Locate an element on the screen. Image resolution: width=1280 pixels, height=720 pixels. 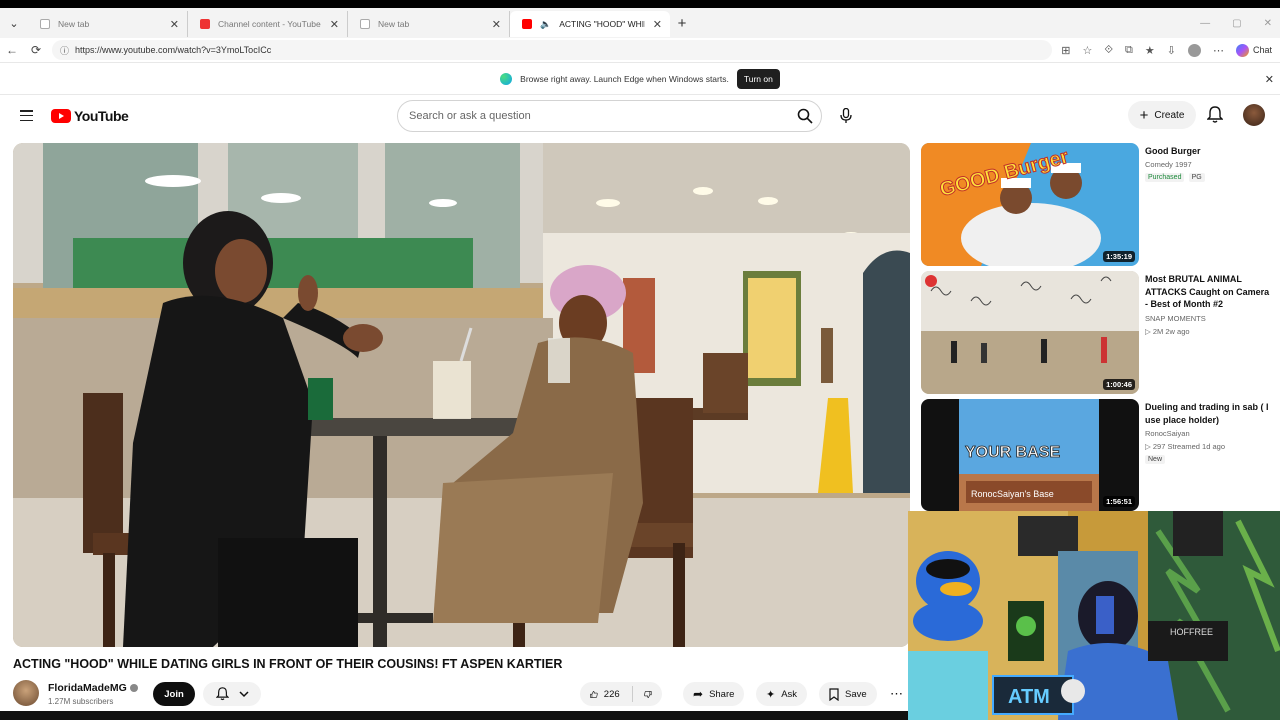
verified-badge-icon is located at coordinates (133, 688).